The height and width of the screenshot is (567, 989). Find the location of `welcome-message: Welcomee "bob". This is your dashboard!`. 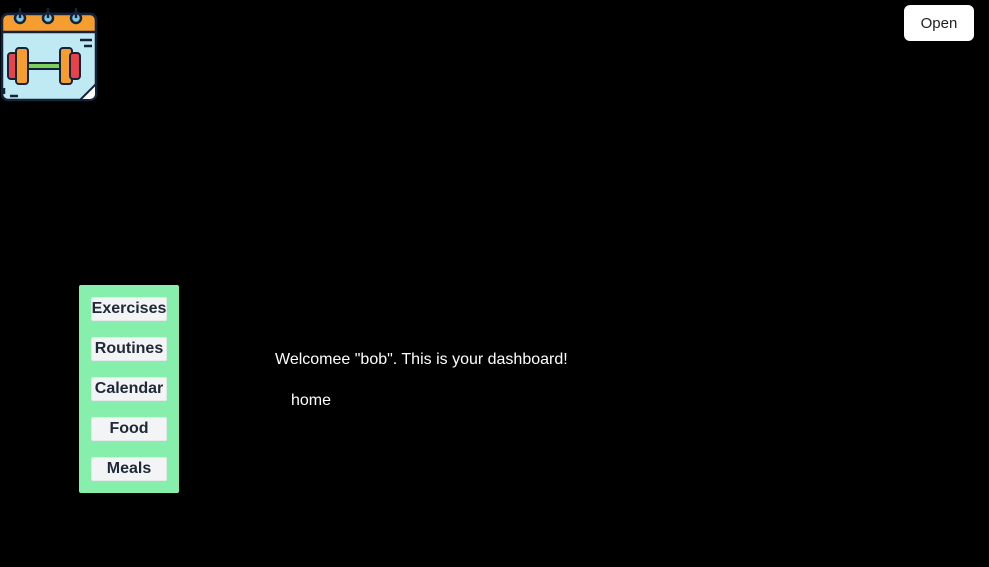

welcome-message: Welcomee "bob". This is your dashboard! is located at coordinates (421, 359).